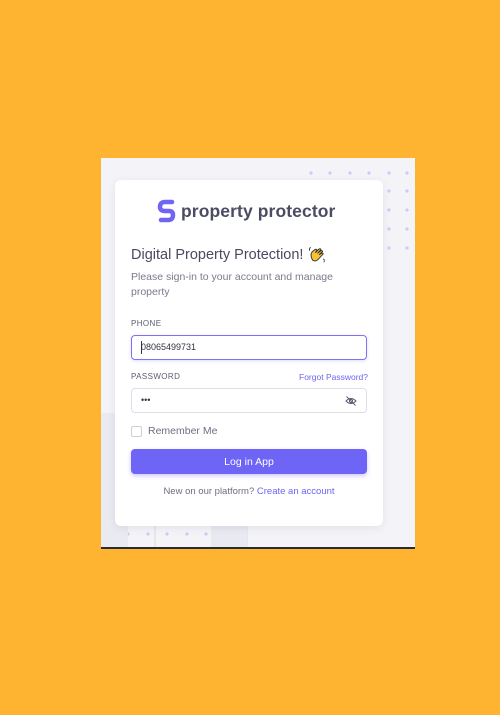 Image resolution: width=500 pixels, height=715 pixels. What do you see at coordinates (209, 491) in the screenshot?
I see `signup-text: New on our platform?` at bounding box center [209, 491].